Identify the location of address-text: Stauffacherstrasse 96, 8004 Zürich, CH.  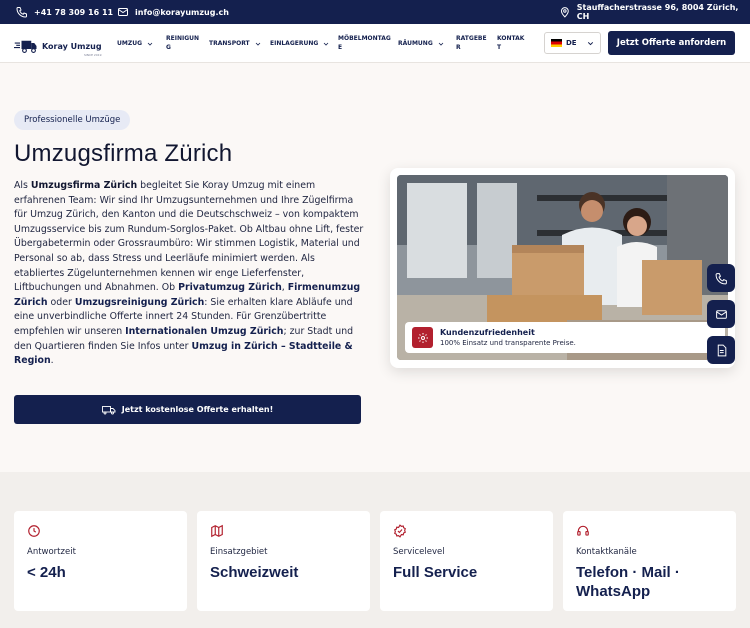
(657, 12).